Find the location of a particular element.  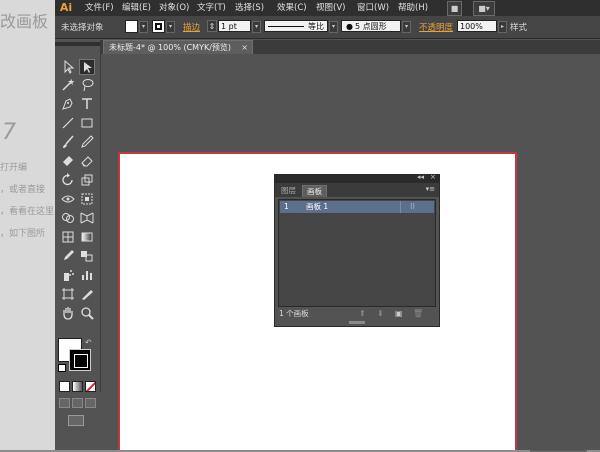

none-mode-icon is located at coordinates (90, 386).